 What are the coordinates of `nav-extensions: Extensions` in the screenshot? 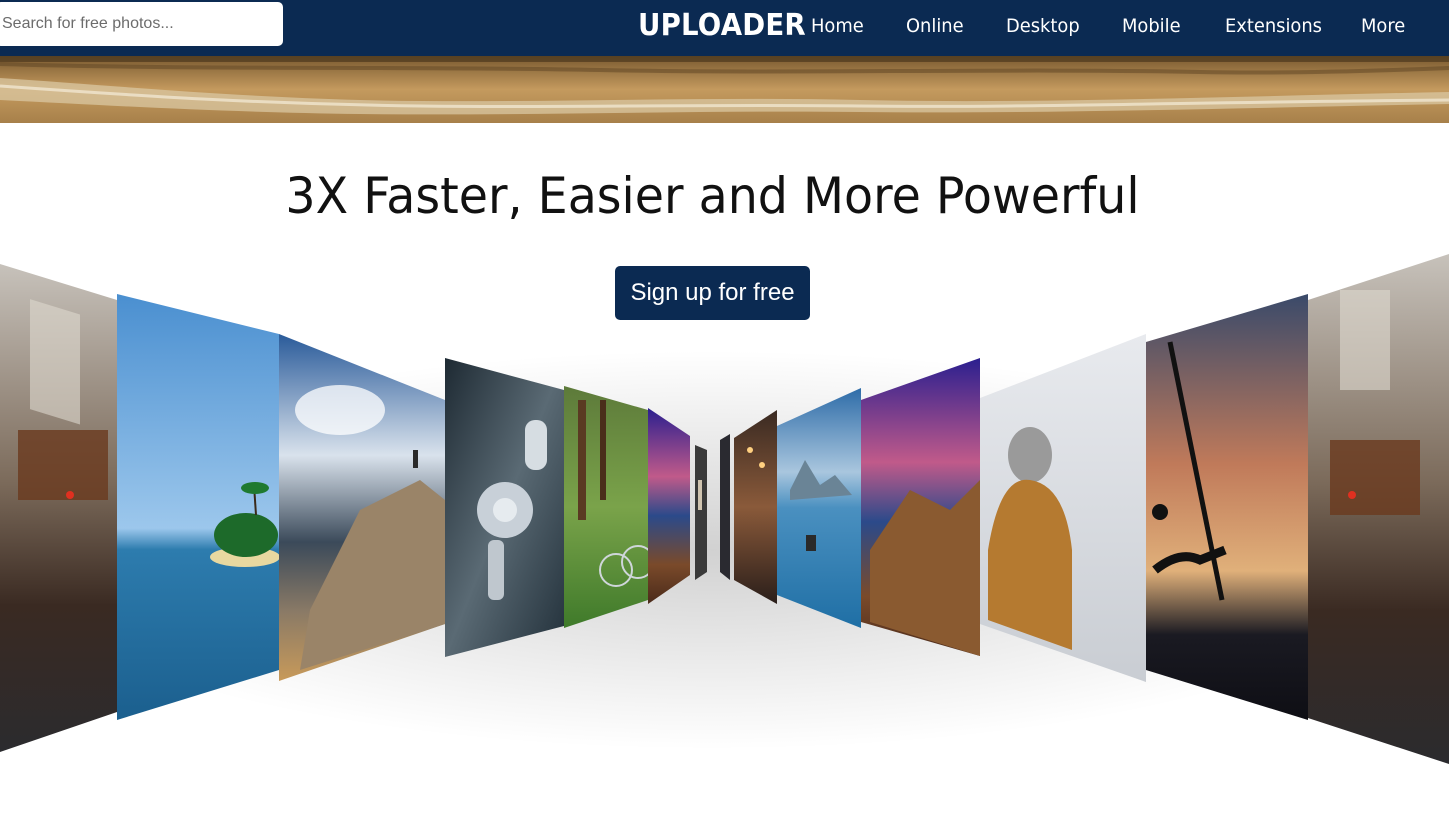 It's located at (1273, 26).